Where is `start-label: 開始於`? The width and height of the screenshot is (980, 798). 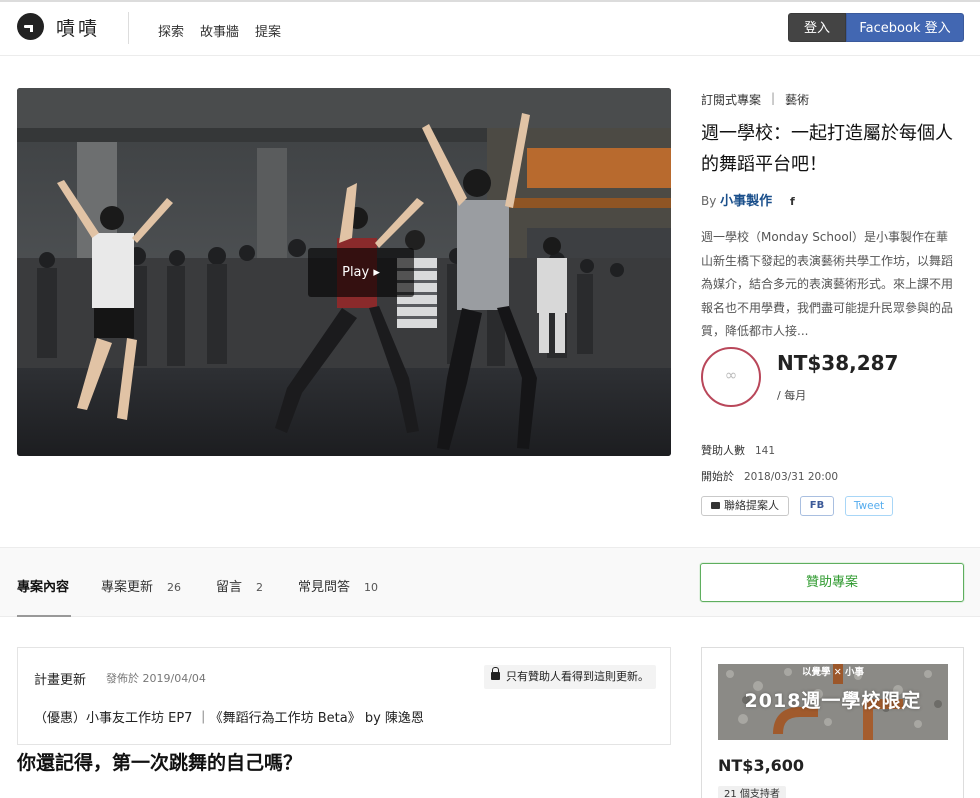 start-label: 開始於 is located at coordinates (717, 476).